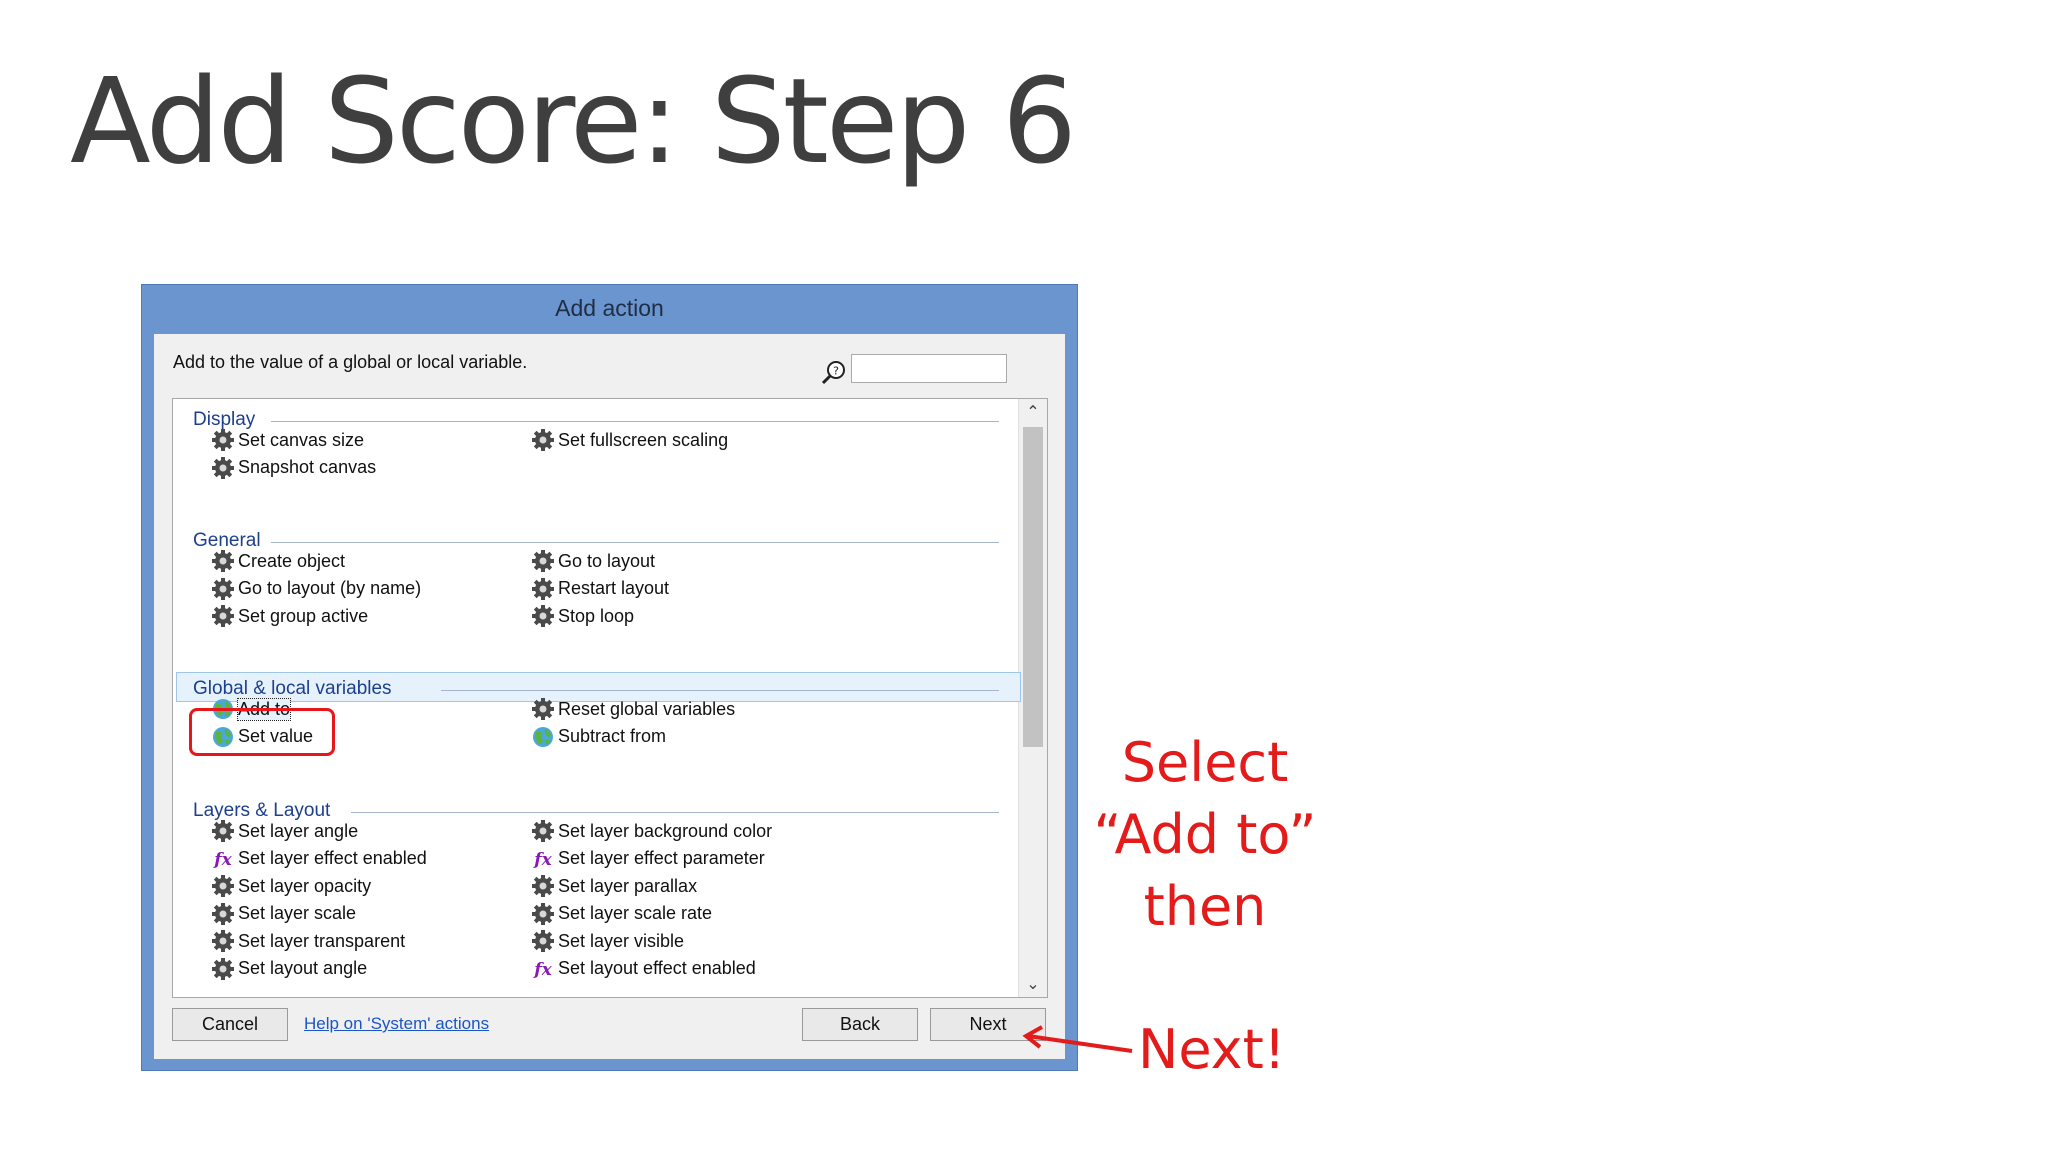 The width and height of the screenshot is (2048, 1152). I want to click on action-item: Set layer opacity, so click(291, 886).